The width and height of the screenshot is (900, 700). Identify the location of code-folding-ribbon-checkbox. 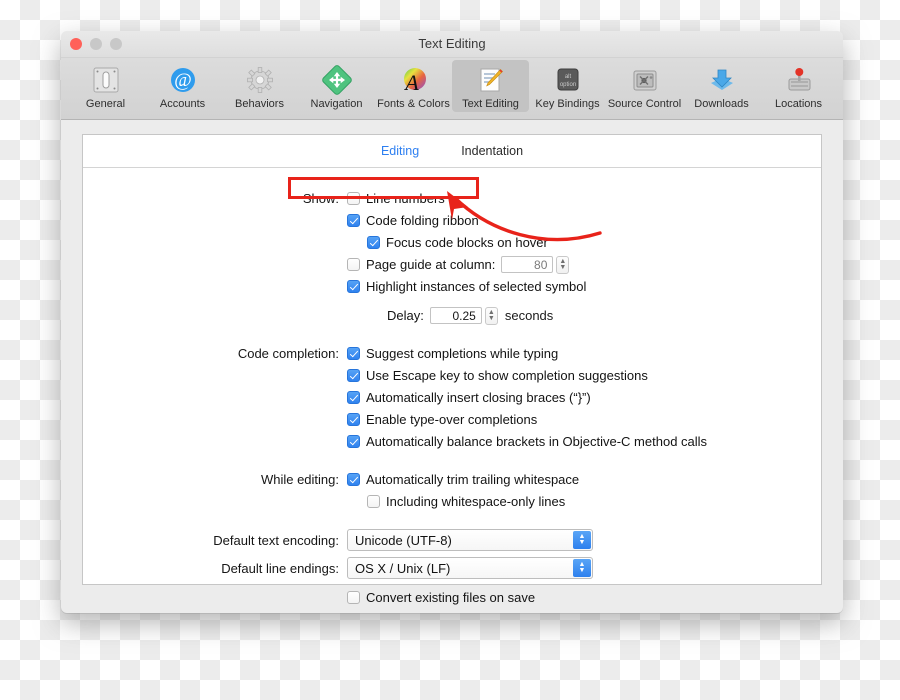
(353, 220).